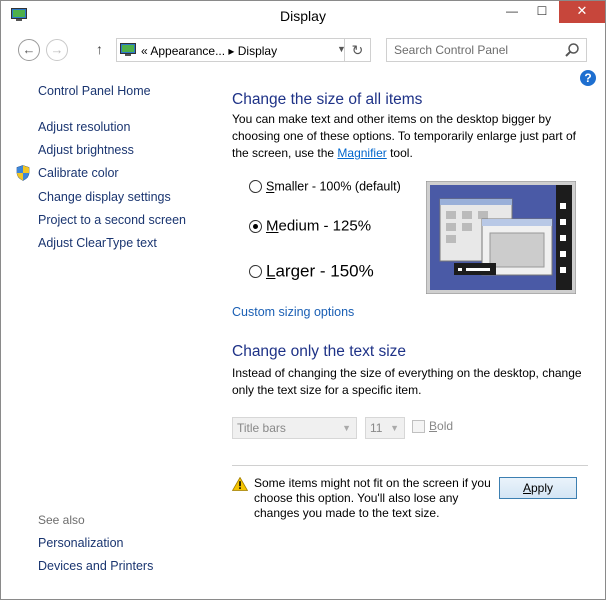 This screenshot has width=606, height=600. Describe the element at coordinates (542, 12) in the screenshot. I see `maximize-button: ☐` at that location.